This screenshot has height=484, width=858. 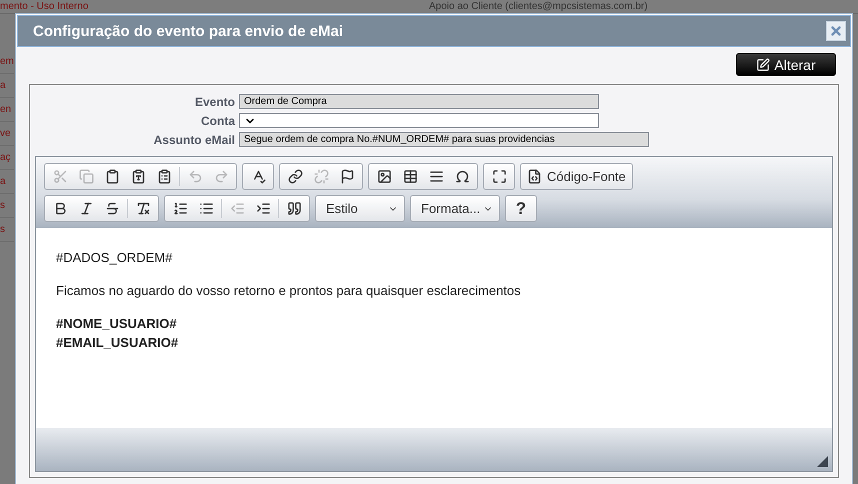 What do you see at coordinates (188, 31) in the screenshot?
I see `dialog-title: Configuração do evento para envio de eMai` at bounding box center [188, 31].